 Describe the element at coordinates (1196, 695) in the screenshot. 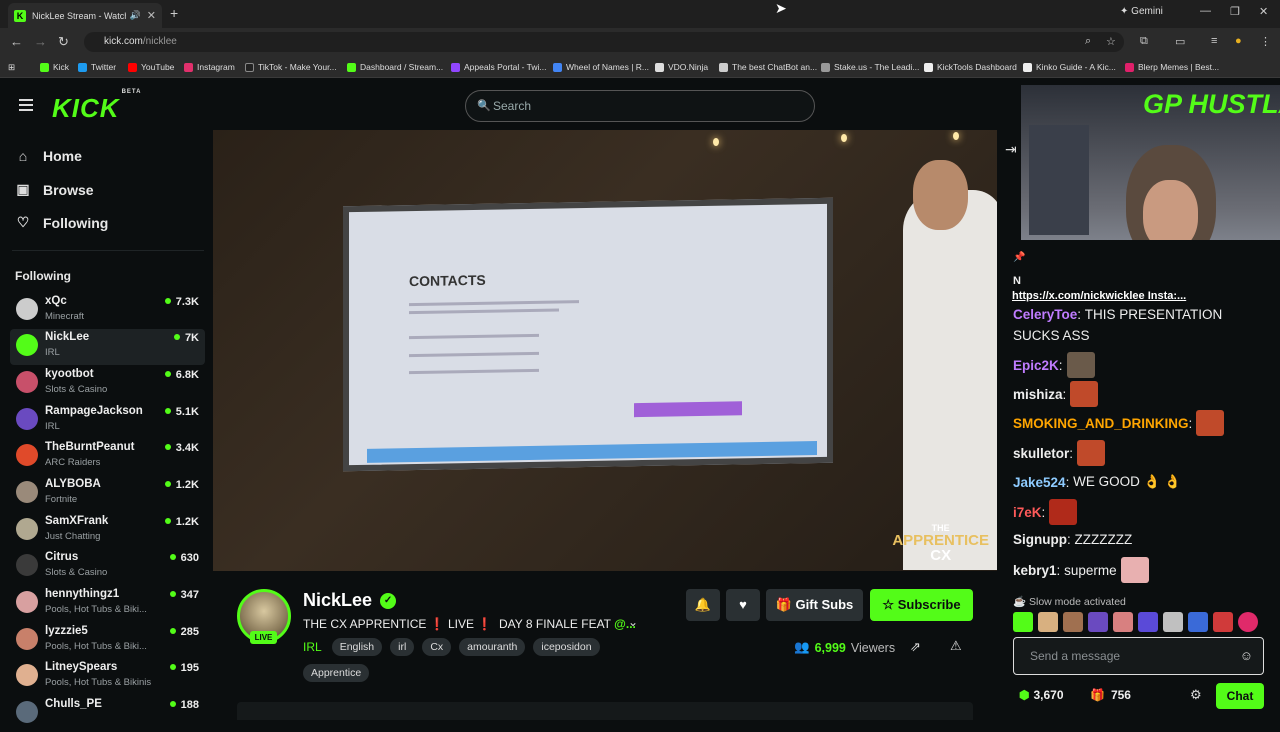

I see `chat-settings-icon: ⚙` at that location.